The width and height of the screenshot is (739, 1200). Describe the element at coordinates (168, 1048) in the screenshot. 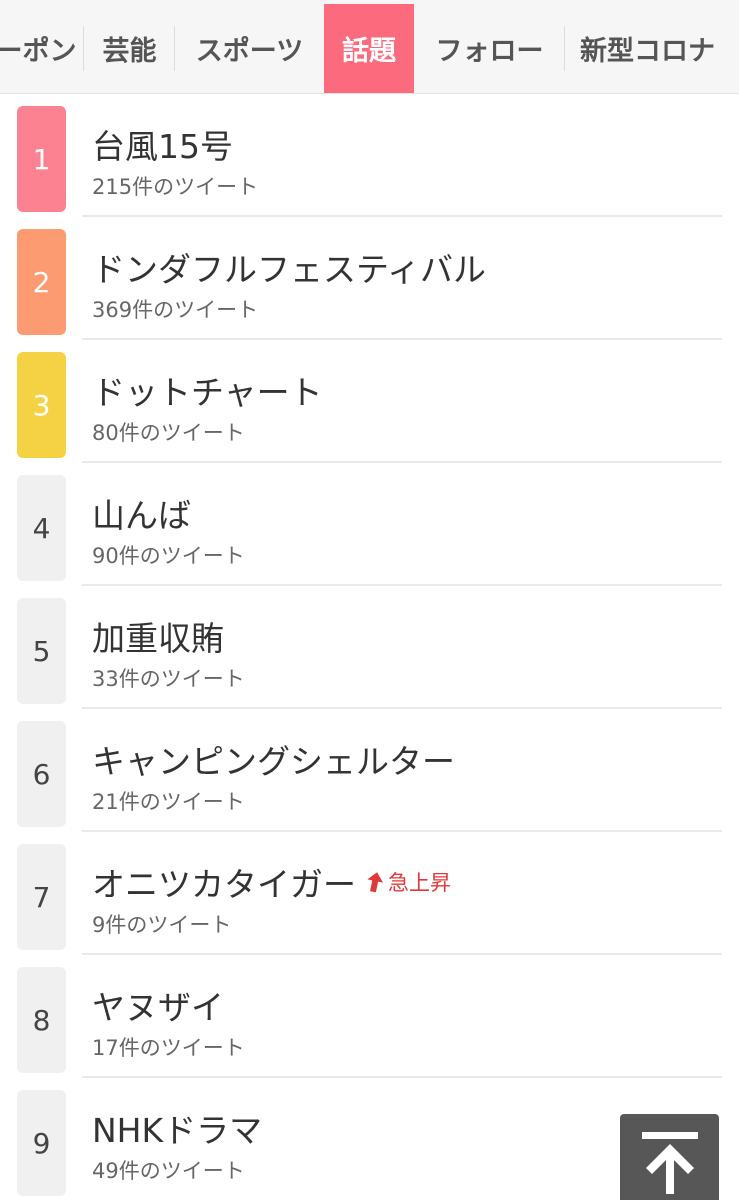

I see `tweet-count: 17件のツイート` at that location.